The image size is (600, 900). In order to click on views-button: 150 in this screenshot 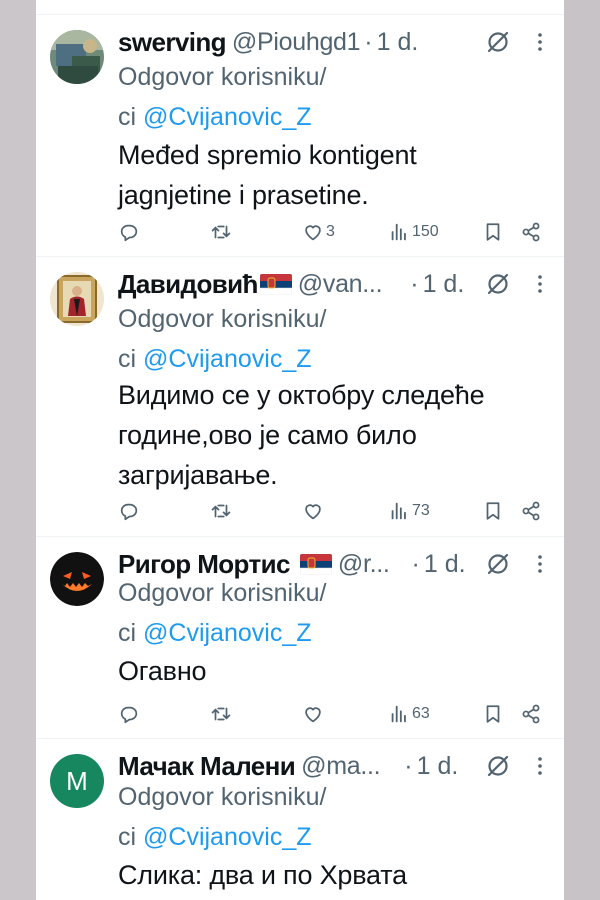, I will do `click(413, 232)`.